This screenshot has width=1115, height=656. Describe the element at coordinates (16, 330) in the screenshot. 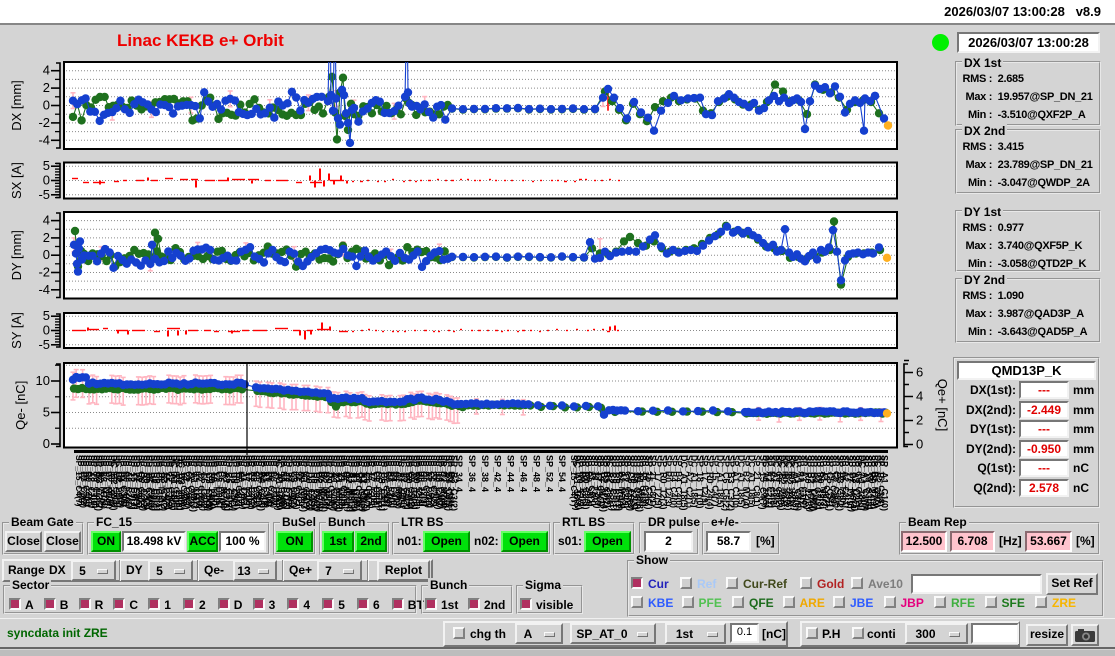

I see `svg-text: SY [A]` at that location.